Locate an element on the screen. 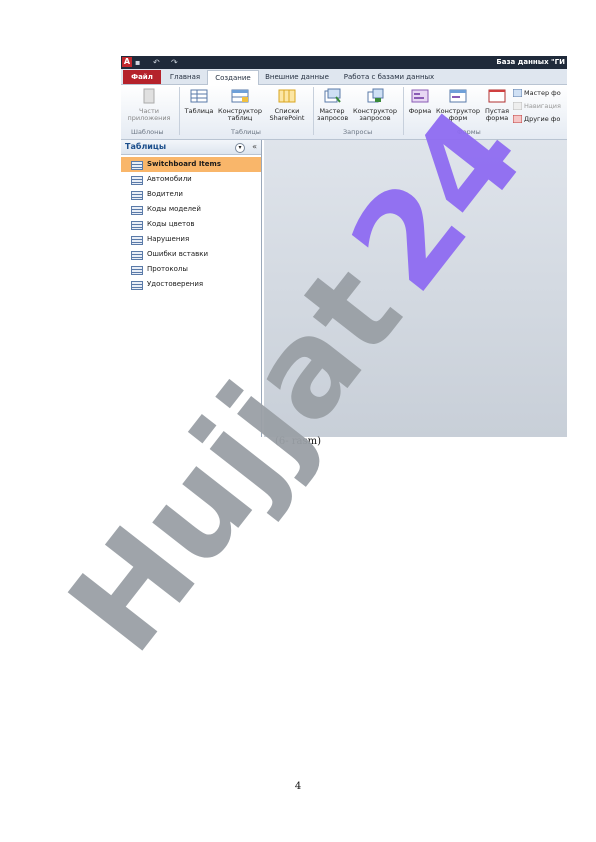 The width and height of the screenshot is (596, 842). sharepoint-lists-button: Списки SharePoint is located at coordinates (287, 105).